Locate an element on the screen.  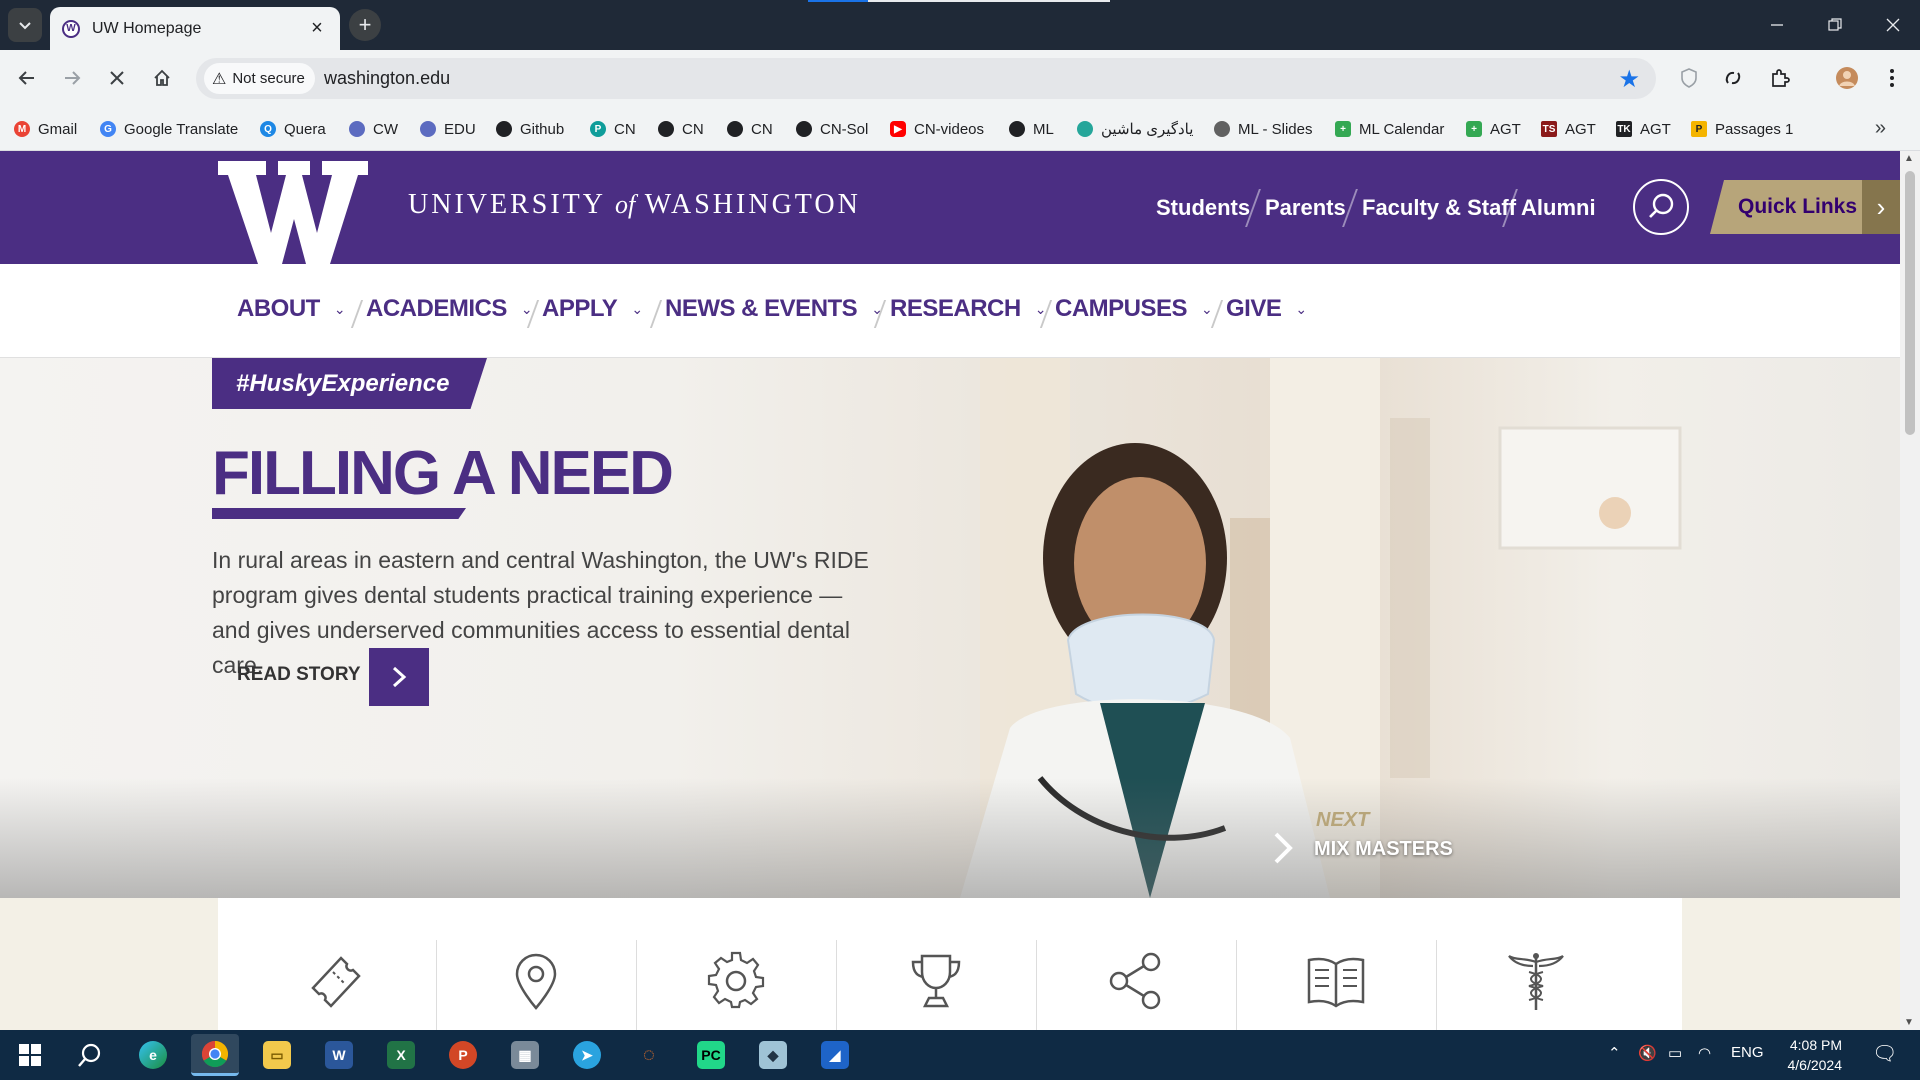
page-scrollbar: ▲ ▼ is located at coordinates (1910, 590).